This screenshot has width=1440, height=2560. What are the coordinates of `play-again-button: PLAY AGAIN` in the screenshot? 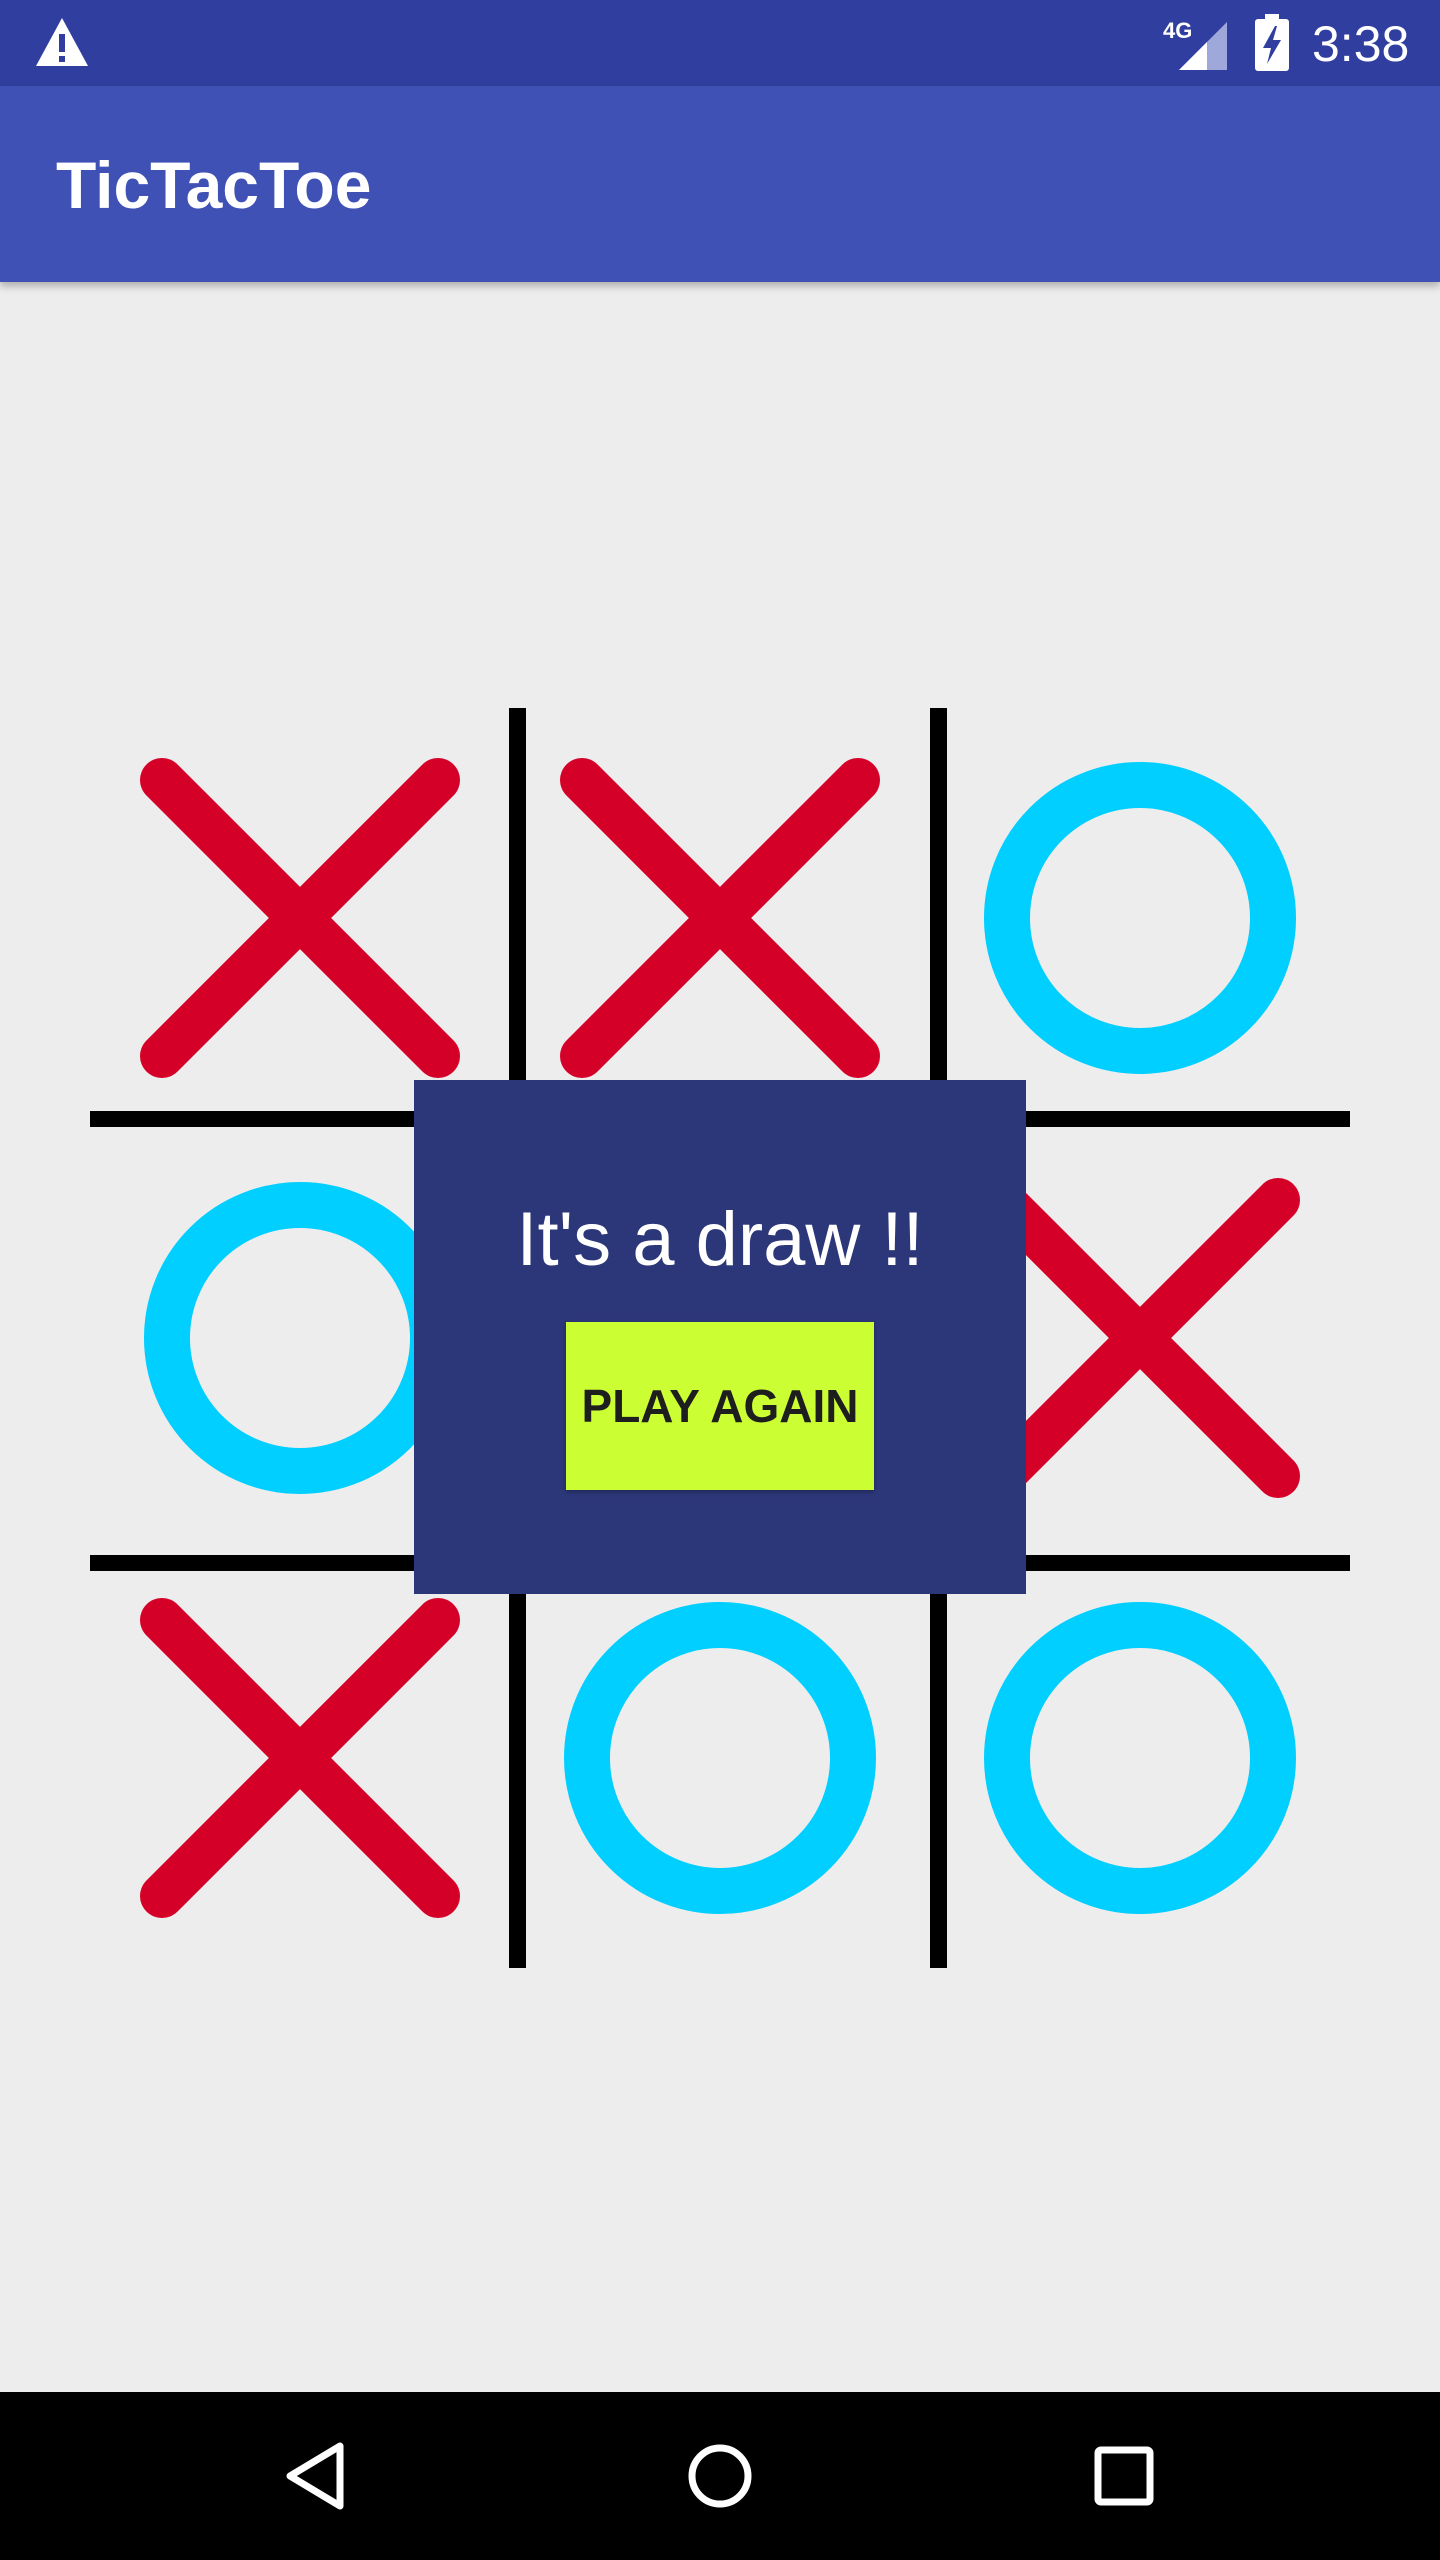 It's located at (720, 1406).